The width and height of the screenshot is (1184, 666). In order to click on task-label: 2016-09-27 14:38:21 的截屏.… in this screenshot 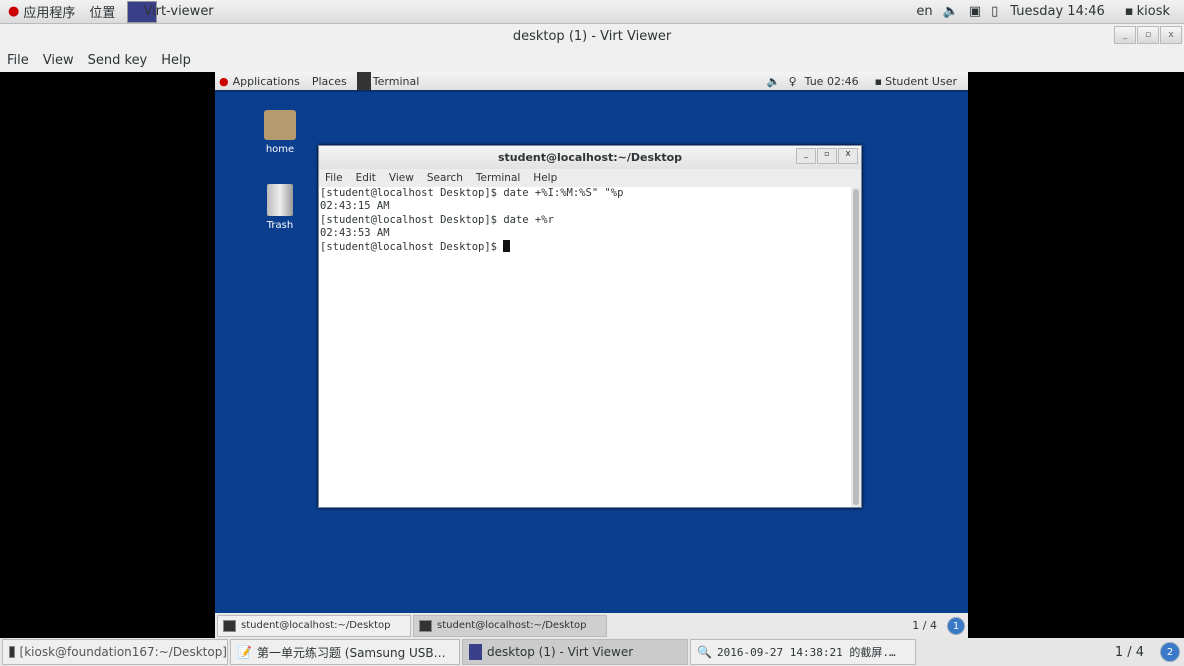, I will do `click(806, 652)`.